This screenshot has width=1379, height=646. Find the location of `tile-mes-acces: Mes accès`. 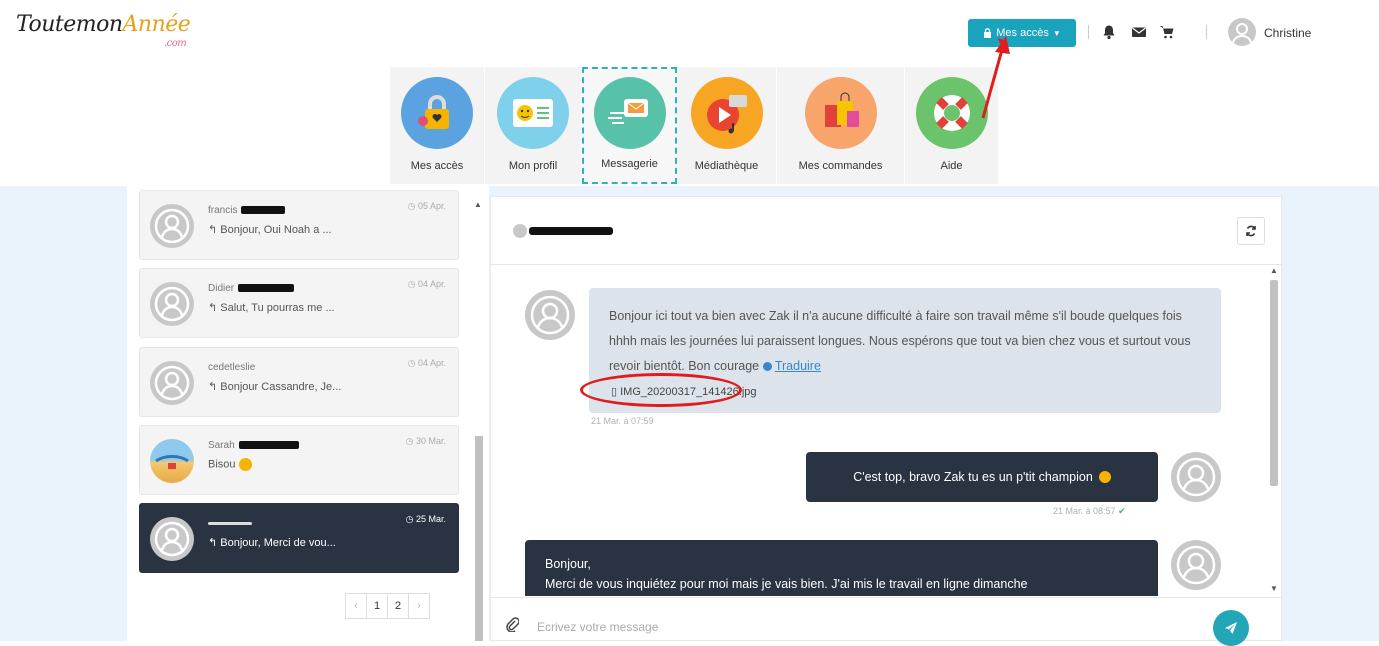

tile-mes-acces: Mes accès is located at coordinates (437, 125).